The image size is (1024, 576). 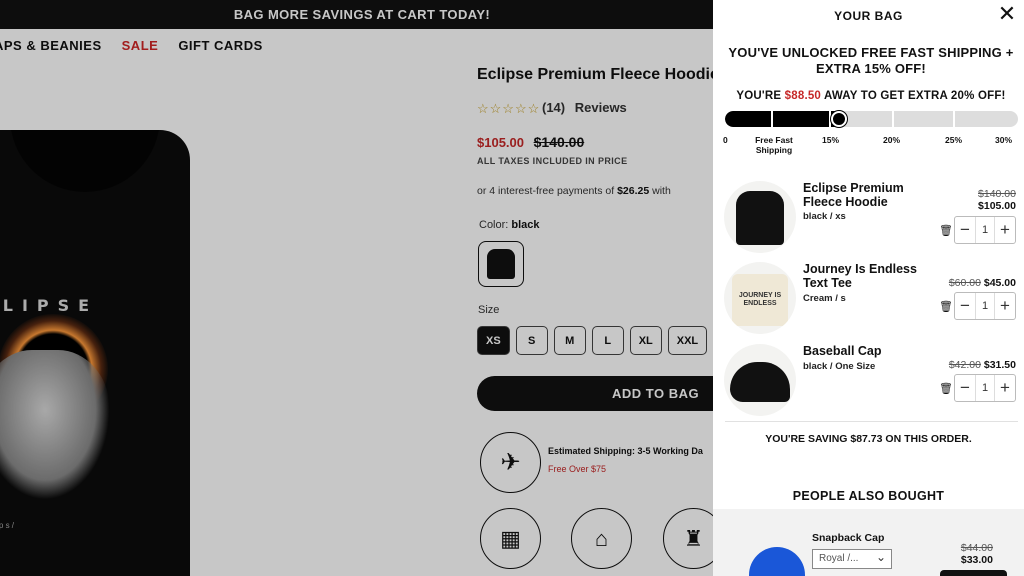 I want to click on item-old-price: $42.00, so click(x=964, y=365).